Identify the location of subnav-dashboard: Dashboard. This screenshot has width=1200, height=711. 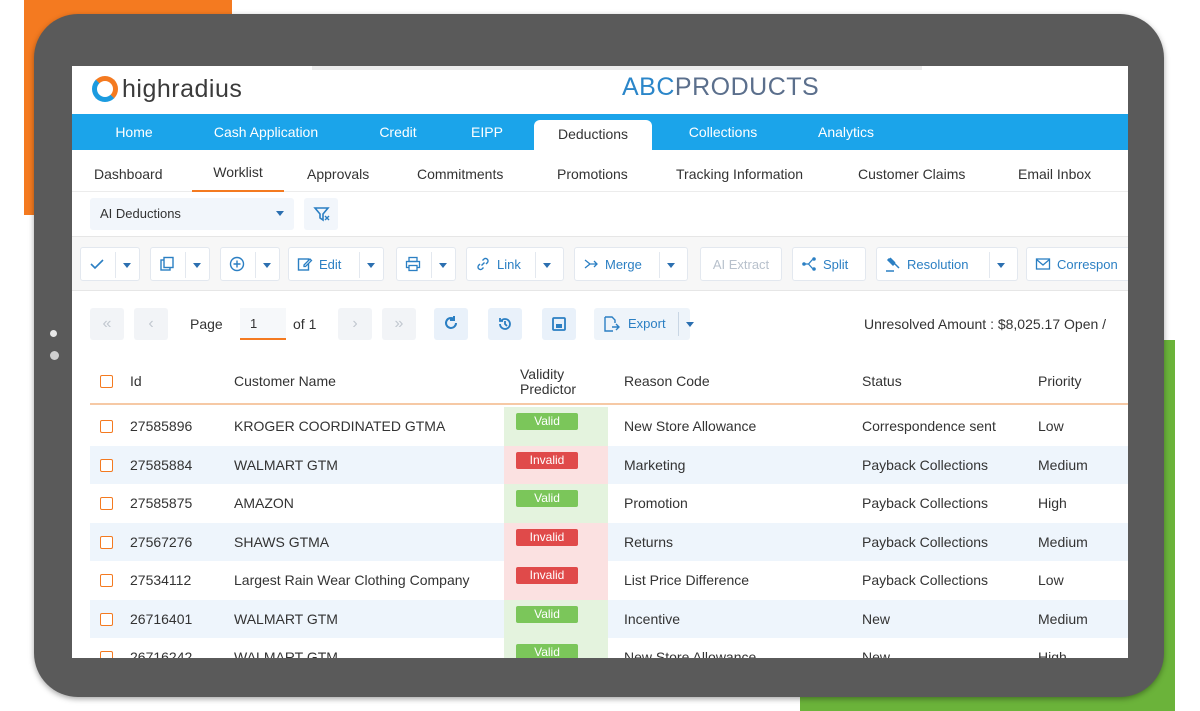
(128, 171).